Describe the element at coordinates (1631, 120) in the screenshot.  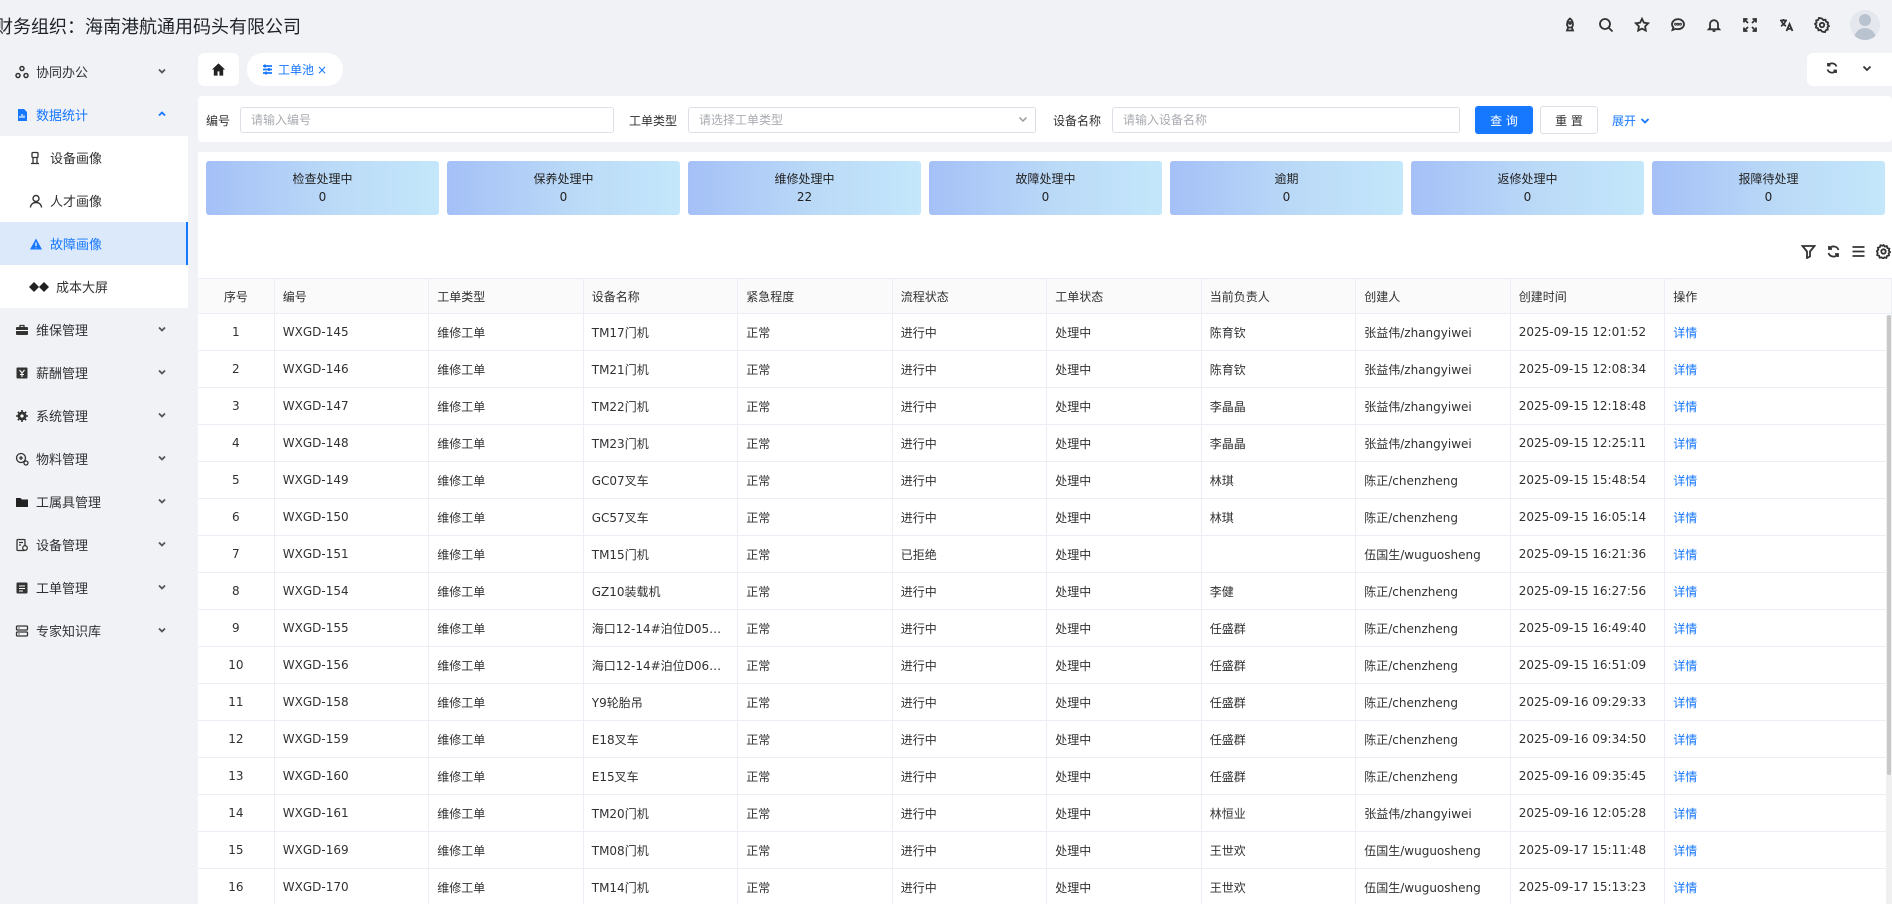
I see `expand-button: 展开` at that location.